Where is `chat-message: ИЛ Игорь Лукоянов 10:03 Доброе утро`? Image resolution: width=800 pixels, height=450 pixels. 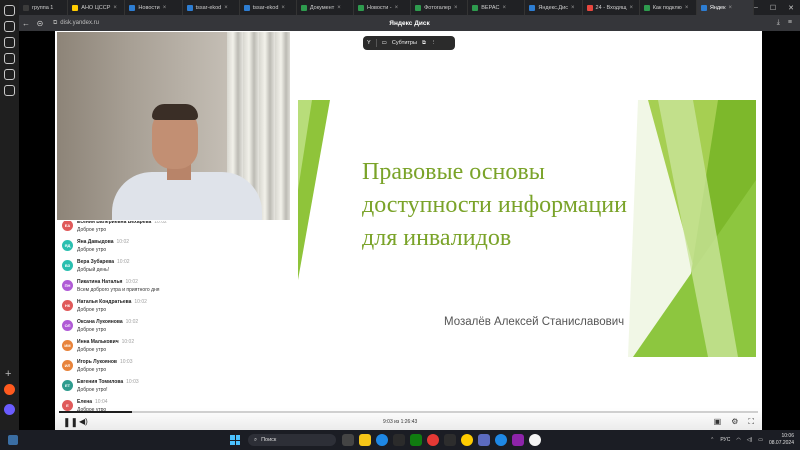 chat-message: ИЛ Игорь Лукоянов 10:03 Доброе утро is located at coordinates (177, 368).